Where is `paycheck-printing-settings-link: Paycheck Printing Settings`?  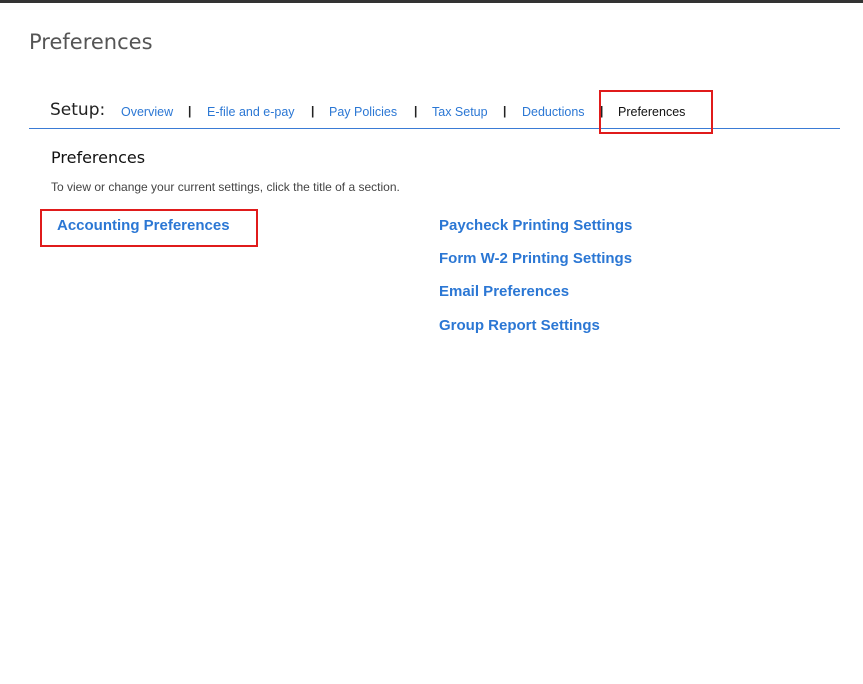
paycheck-printing-settings-link: Paycheck Printing Settings is located at coordinates (535, 225).